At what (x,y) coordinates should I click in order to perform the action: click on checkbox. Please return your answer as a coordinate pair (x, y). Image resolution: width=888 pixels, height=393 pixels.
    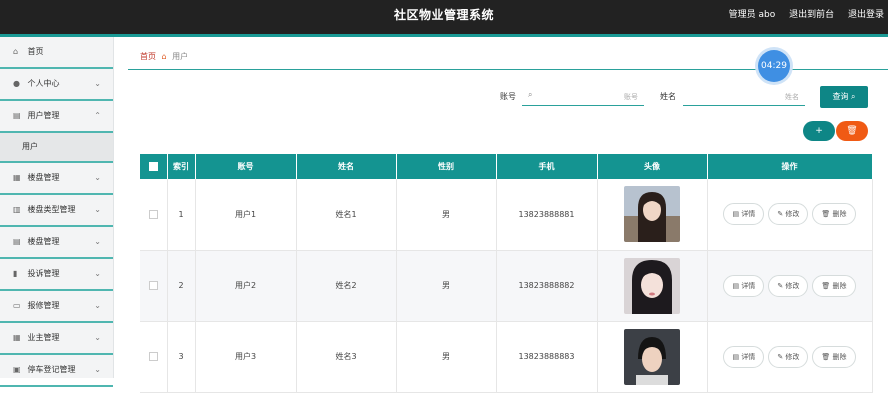
    Looking at the image, I should click on (153, 166).